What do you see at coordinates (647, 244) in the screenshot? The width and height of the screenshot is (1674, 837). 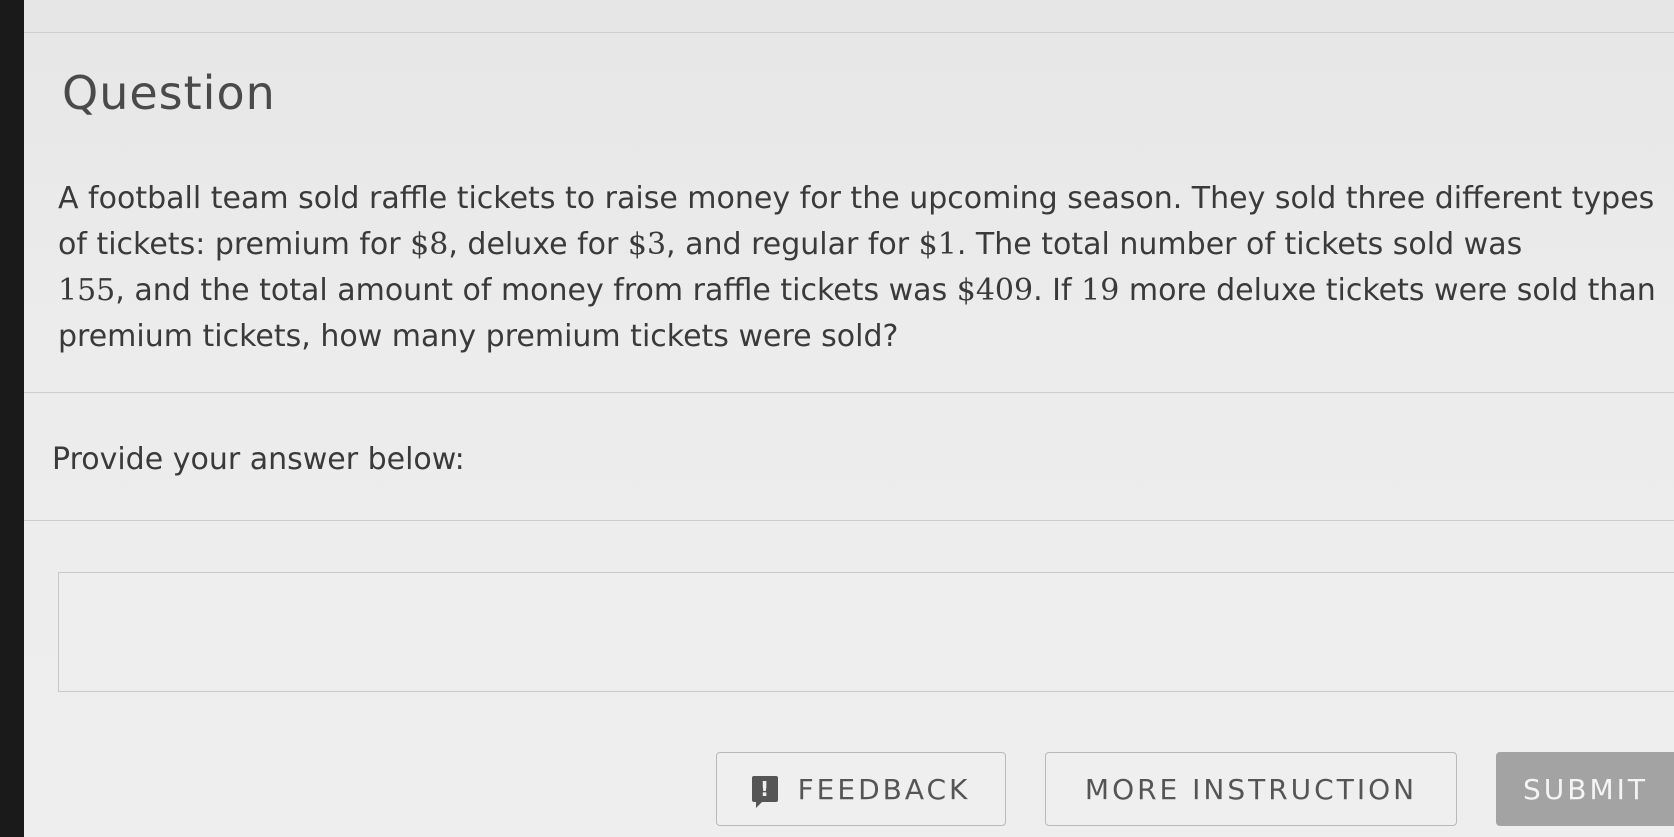 I see `math-price-deluxe: $3` at bounding box center [647, 244].